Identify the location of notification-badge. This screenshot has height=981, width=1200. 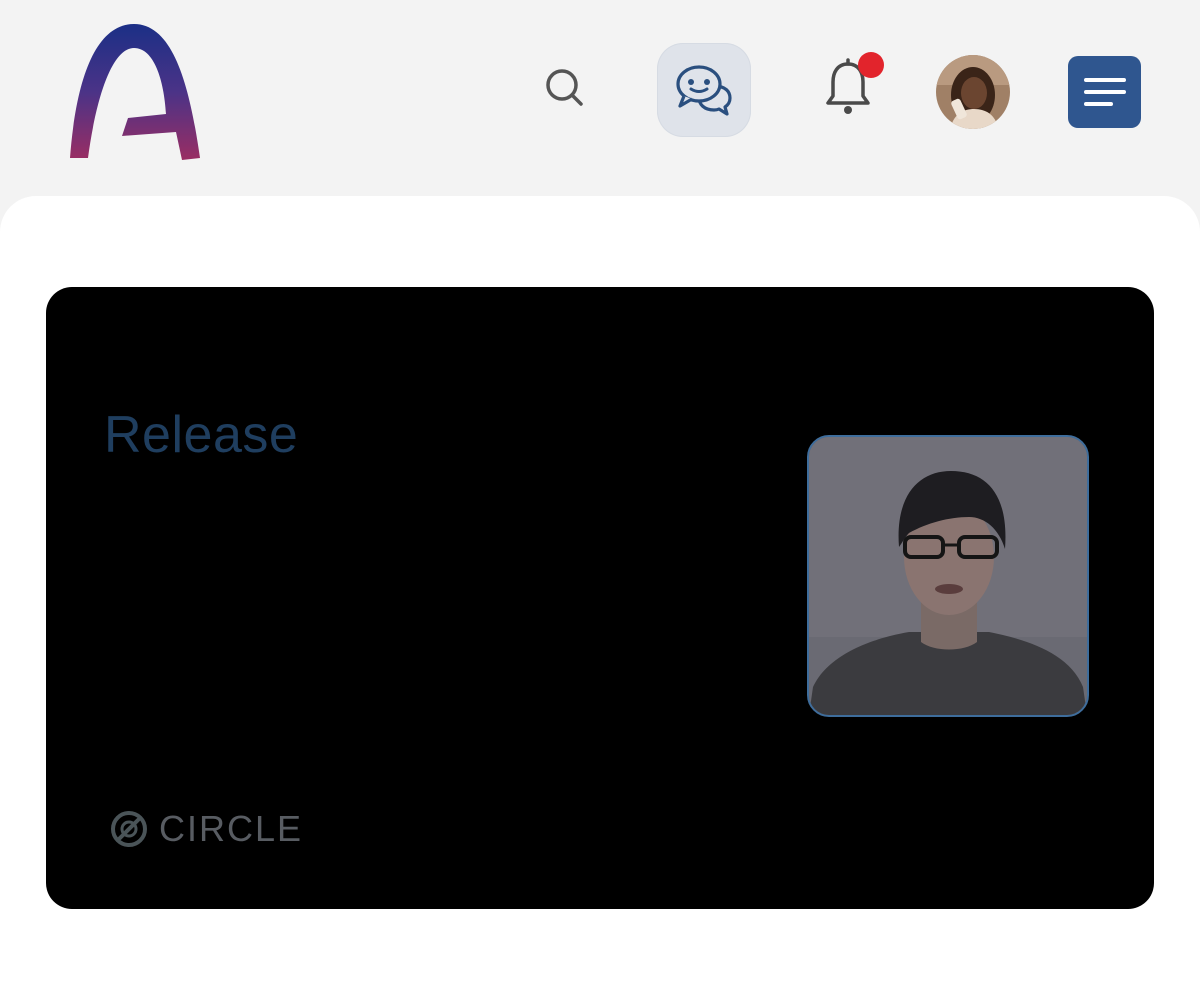
(871, 65).